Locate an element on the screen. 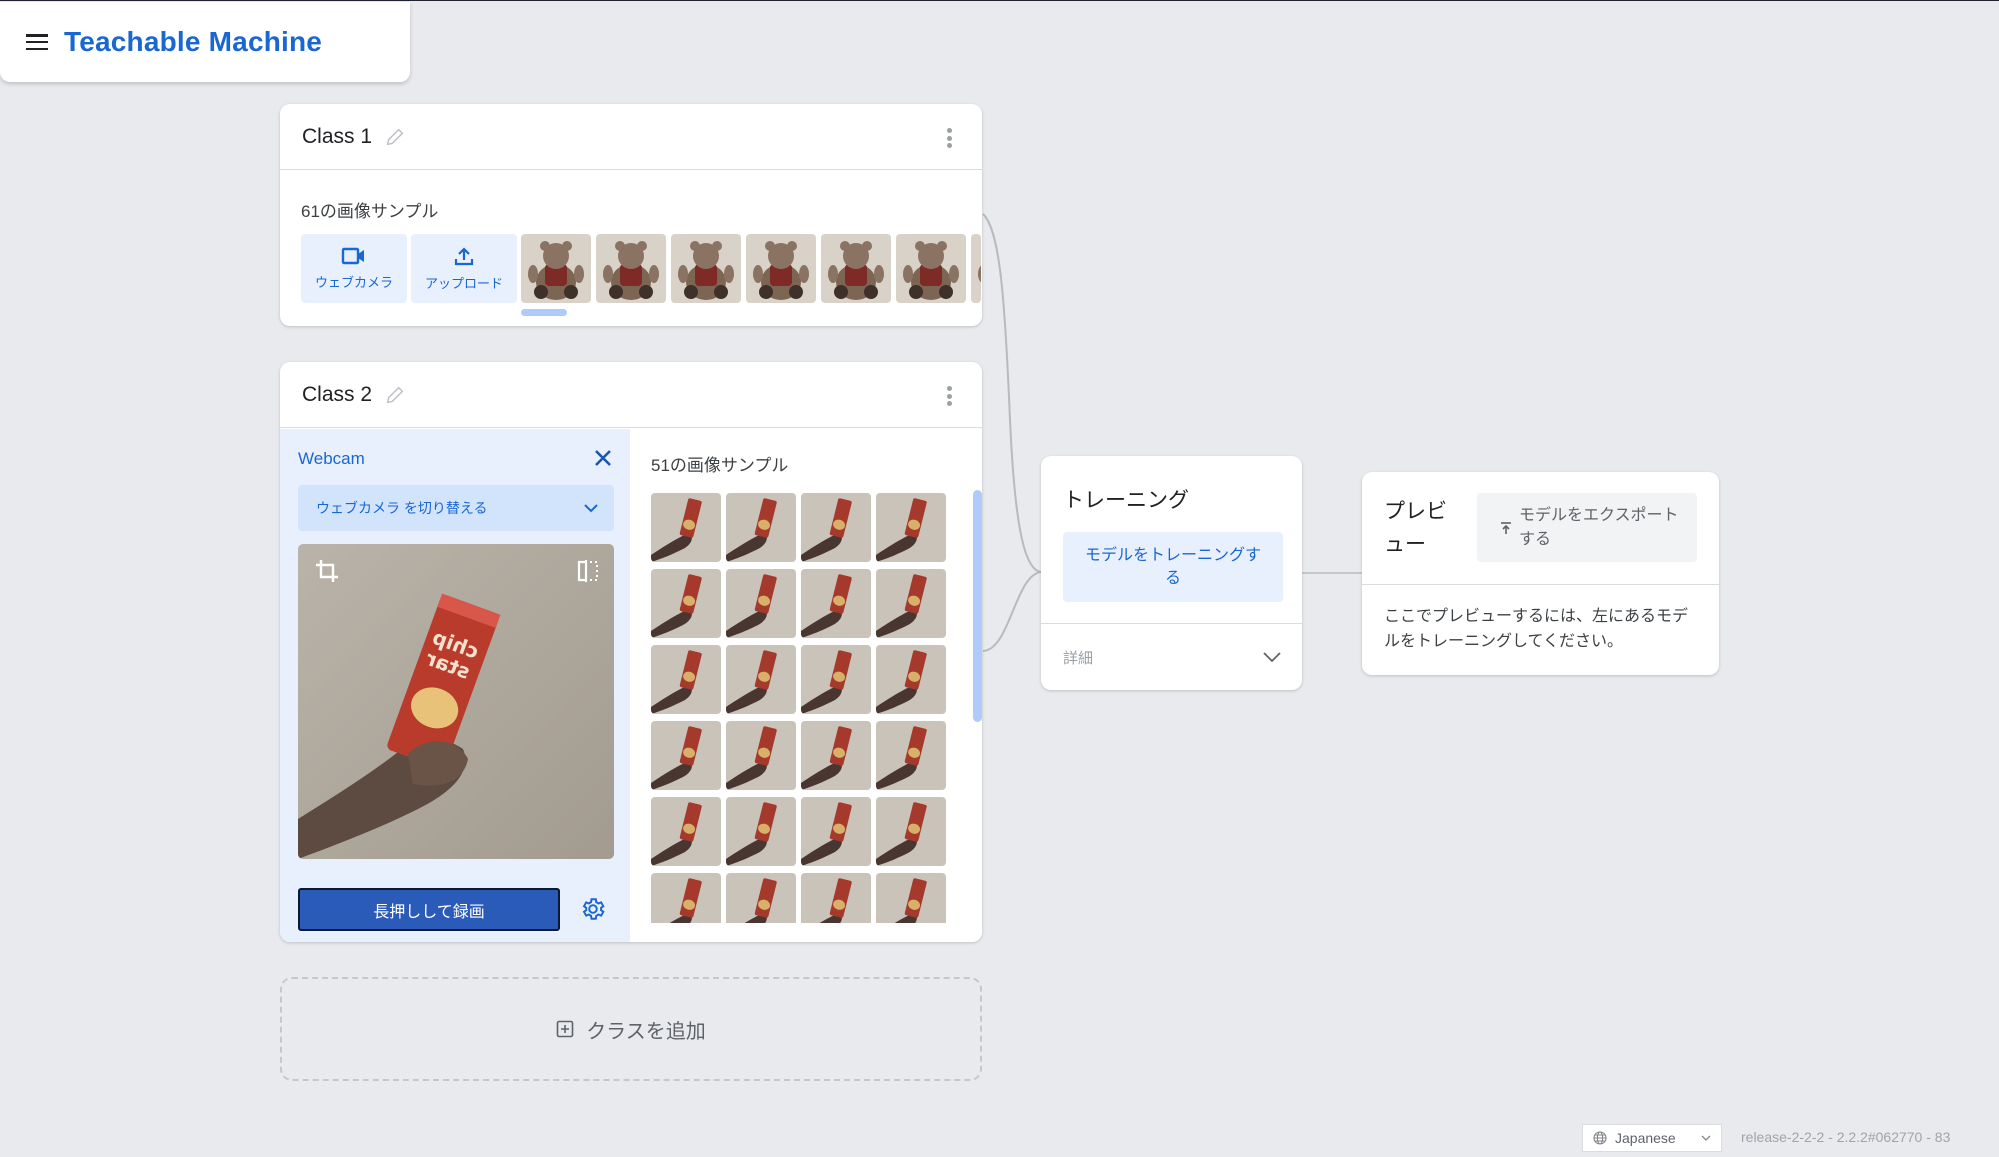 The width and height of the screenshot is (1999, 1157). app-header: Teachable Machine is located at coordinates (205, 42).